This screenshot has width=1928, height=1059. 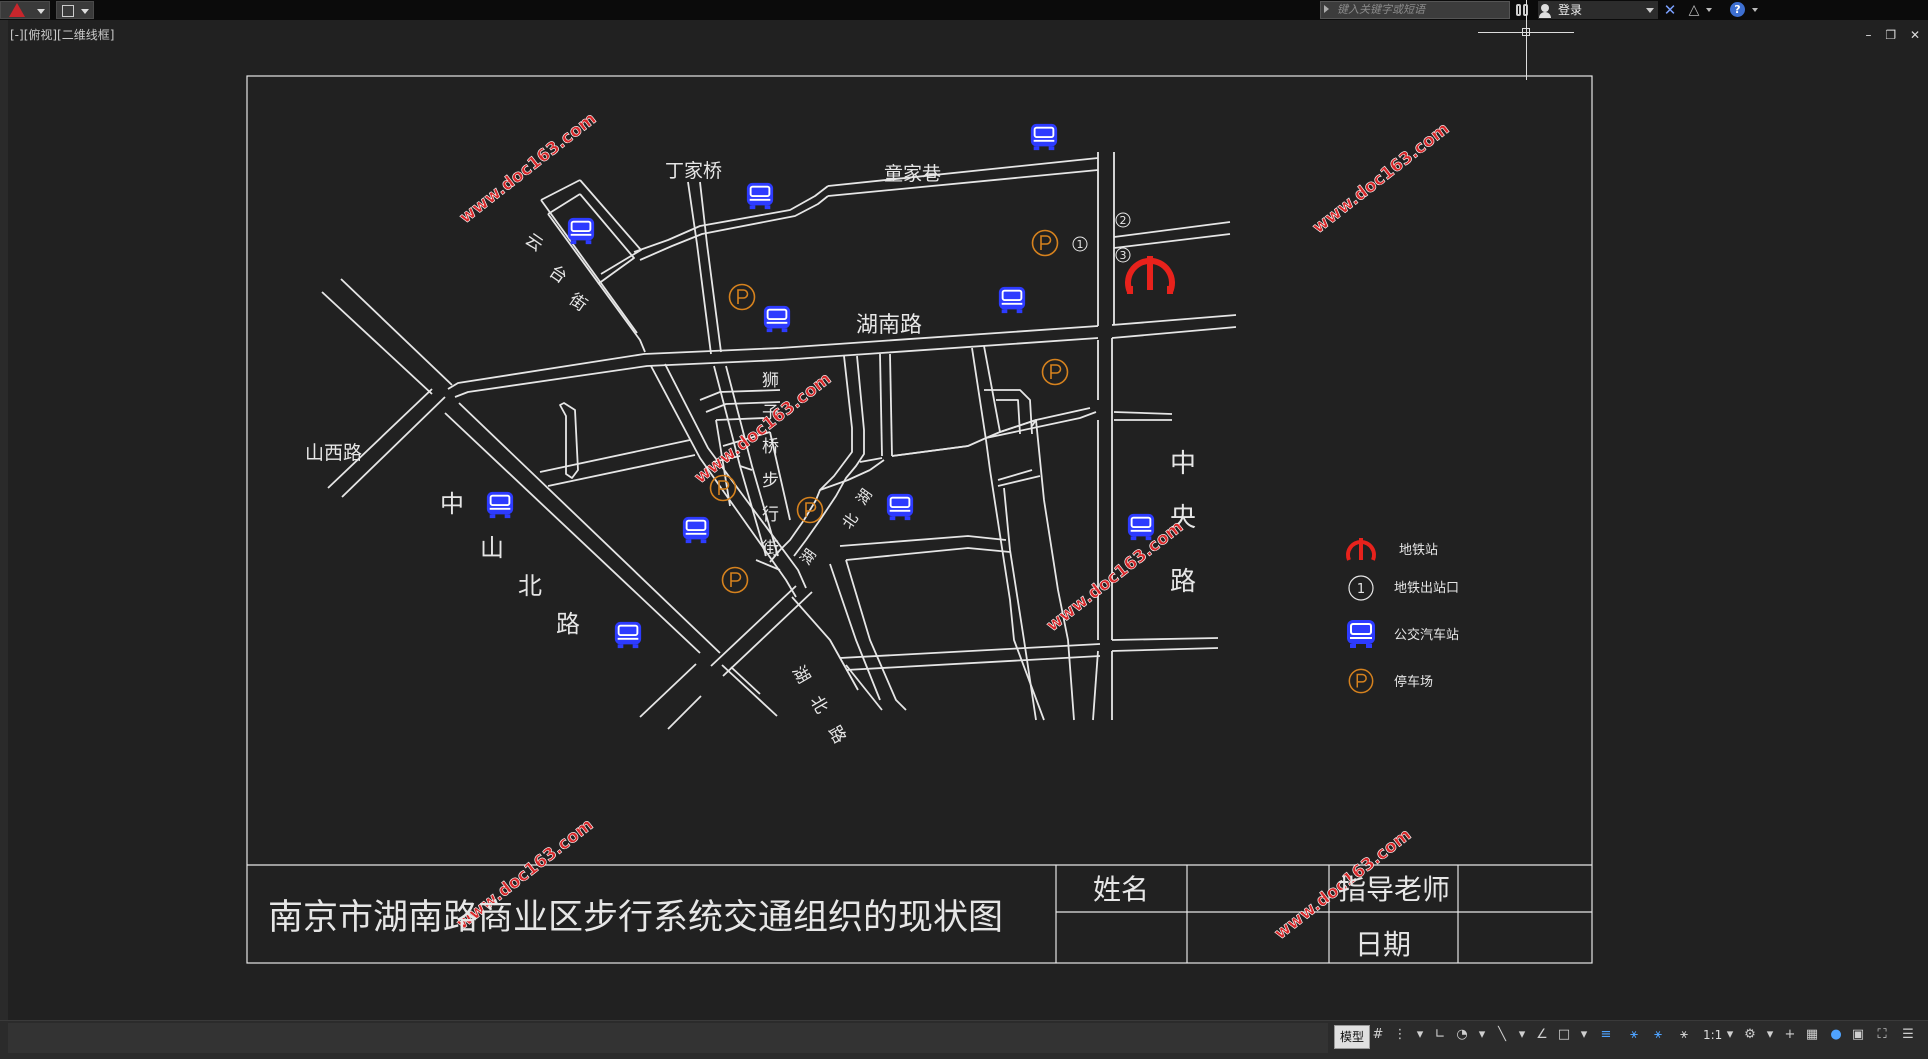 What do you see at coordinates (577, 303) in the screenshot?
I see `street-label-yuntai-3: 街` at bounding box center [577, 303].